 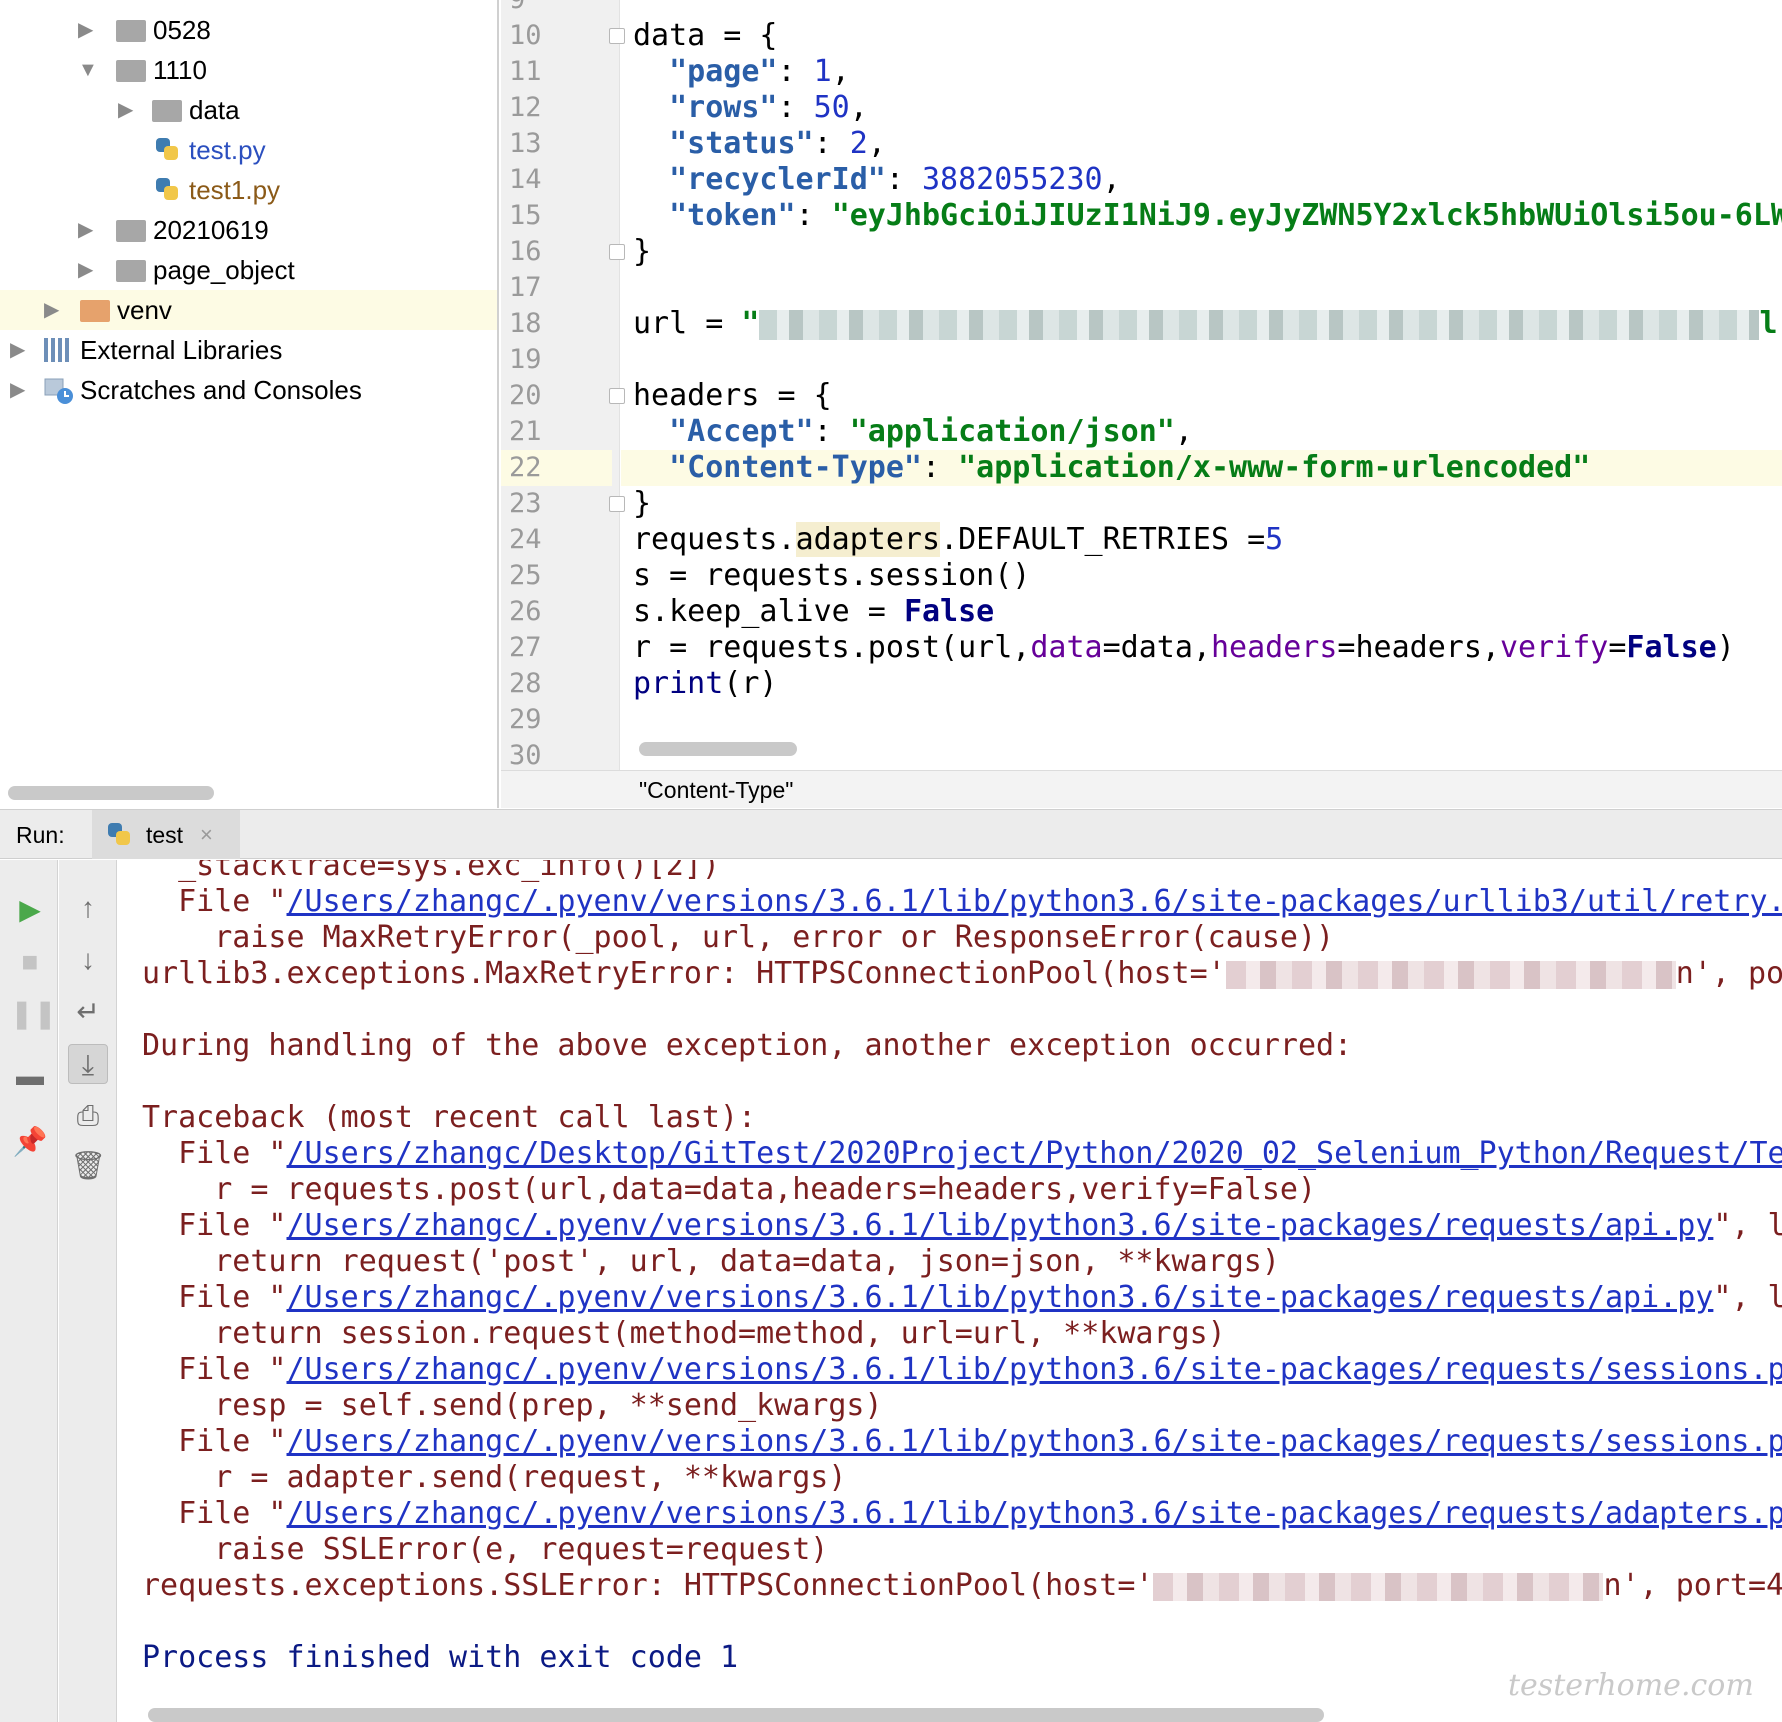 I want to click on redacted-url, so click(x=1259, y=324).